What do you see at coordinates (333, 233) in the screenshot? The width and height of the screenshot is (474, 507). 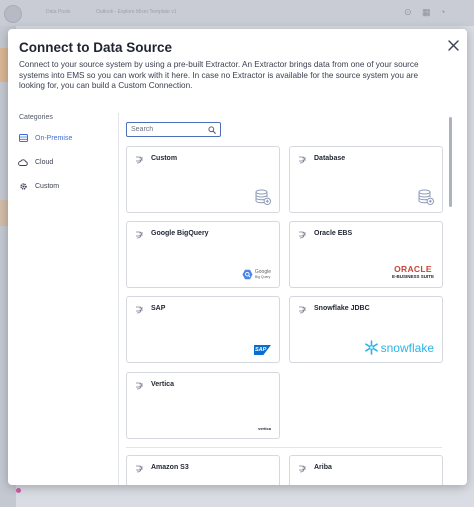 I see `connector-name: Oracle EBS` at bounding box center [333, 233].